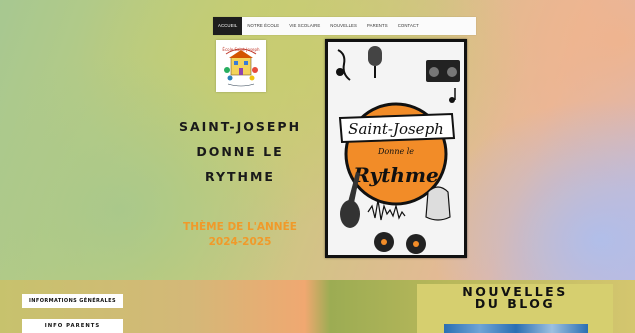  I want to click on hero-title-line-2: DONNE LE, so click(240, 151).